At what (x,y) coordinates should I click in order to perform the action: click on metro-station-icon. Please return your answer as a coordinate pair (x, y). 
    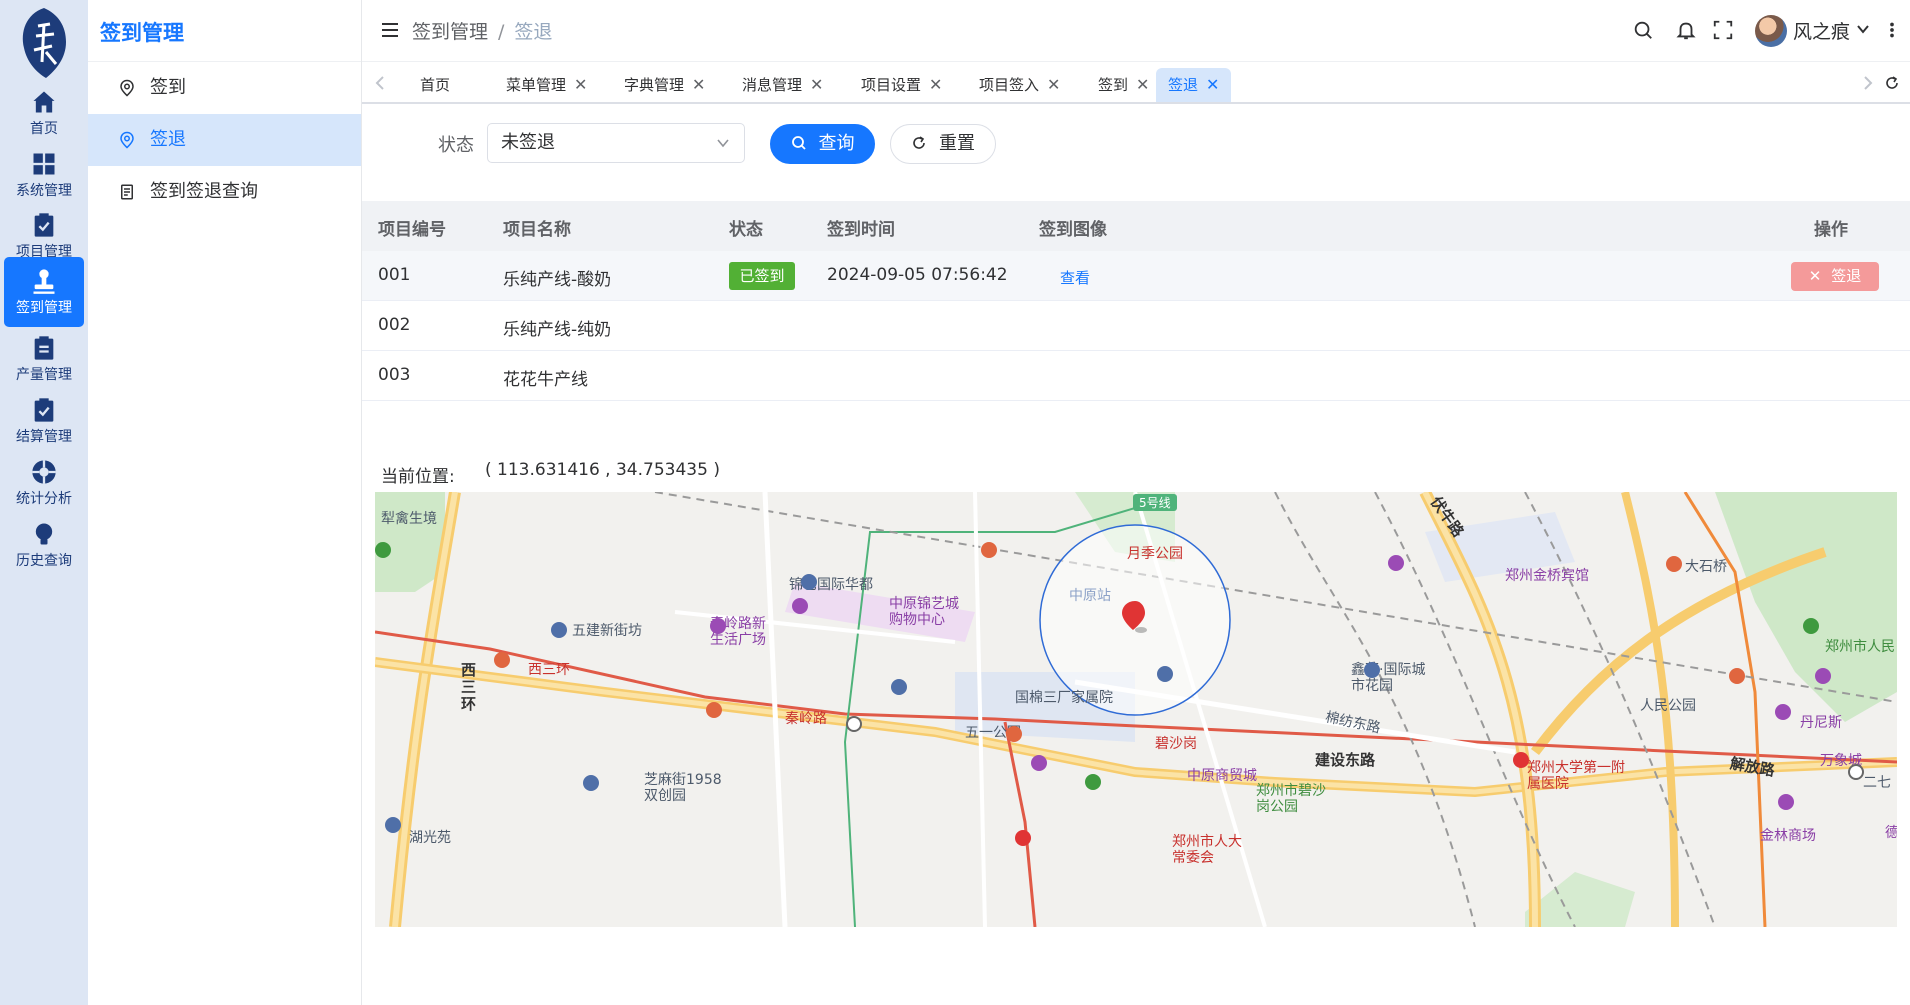
    Looking at the image, I should click on (1737, 676).